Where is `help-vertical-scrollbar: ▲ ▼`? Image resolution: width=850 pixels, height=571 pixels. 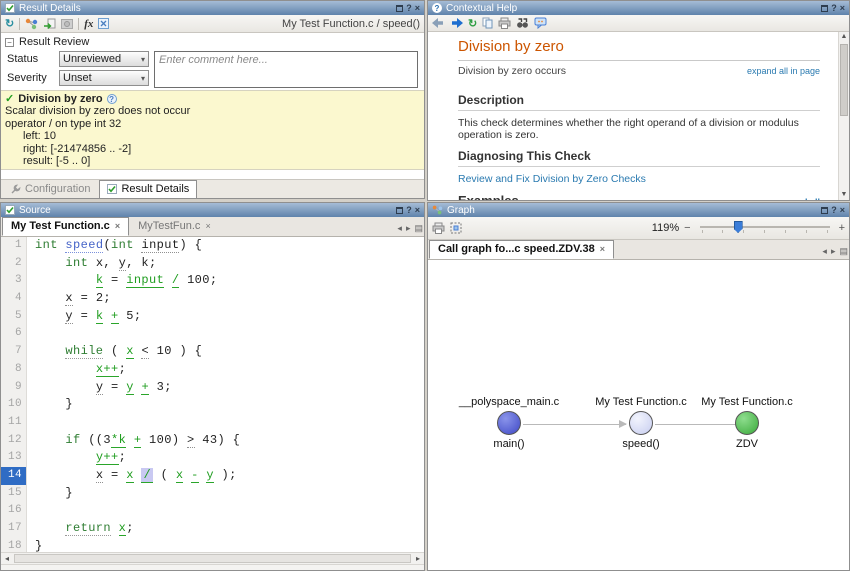
help-vertical-scrollbar: ▲ ▼ is located at coordinates (843, 116).